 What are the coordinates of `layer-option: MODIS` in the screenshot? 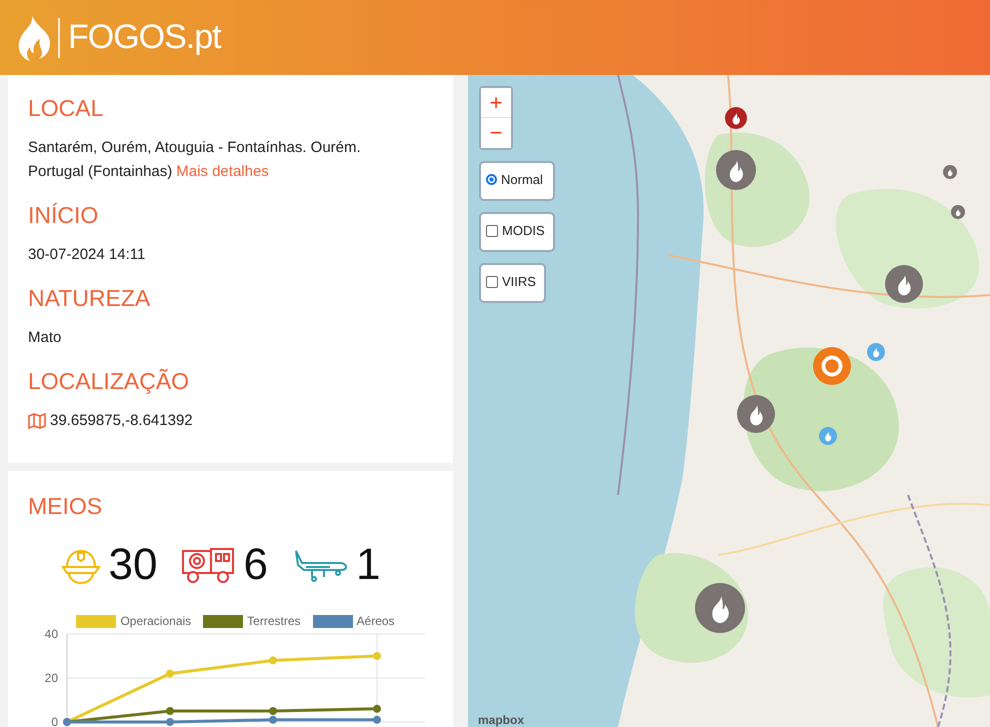 It's located at (517, 232).